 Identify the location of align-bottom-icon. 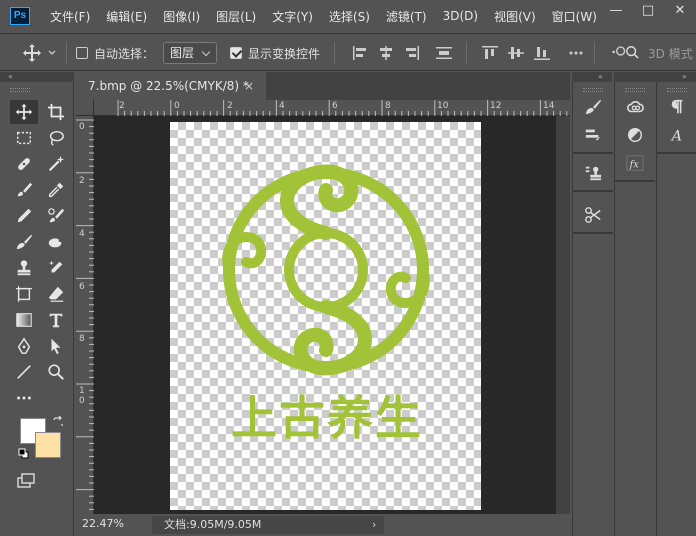
(542, 53).